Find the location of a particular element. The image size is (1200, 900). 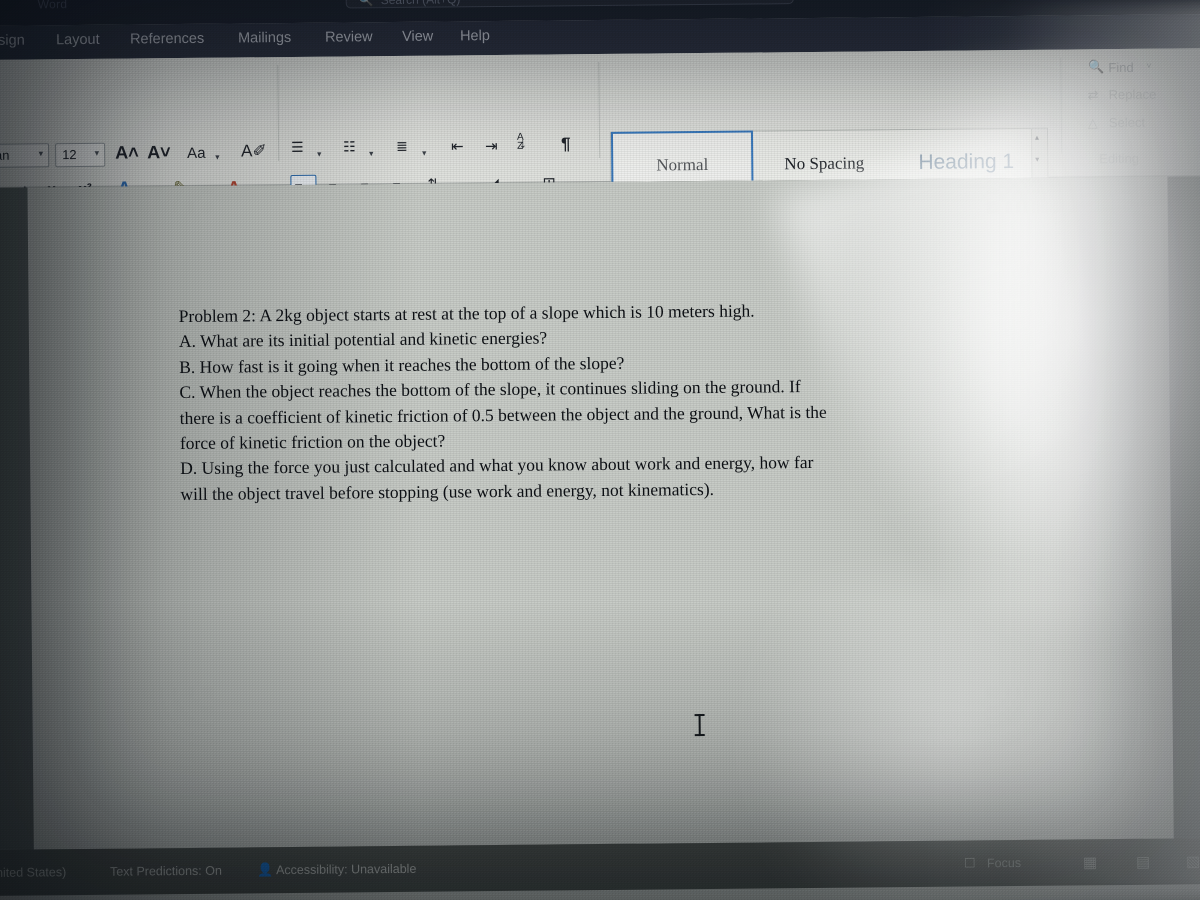

shrink-font-icon: A˅ is located at coordinates (159, 152).